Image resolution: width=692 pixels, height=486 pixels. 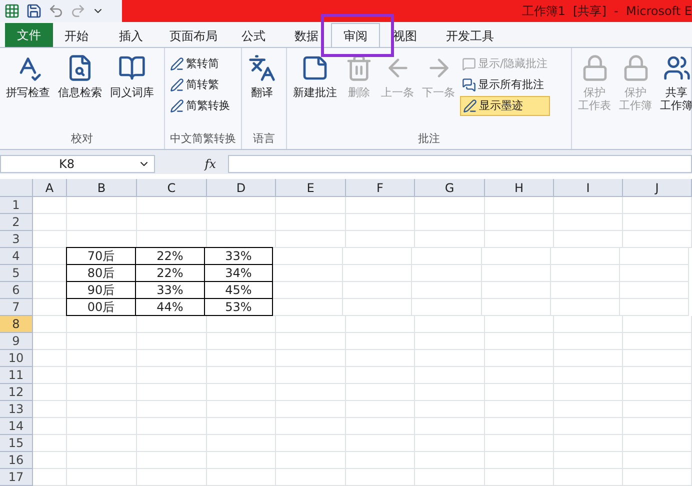 What do you see at coordinates (16, 324) in the screenshot?
I see `row-header: 8` at bounding box center [16, 324].